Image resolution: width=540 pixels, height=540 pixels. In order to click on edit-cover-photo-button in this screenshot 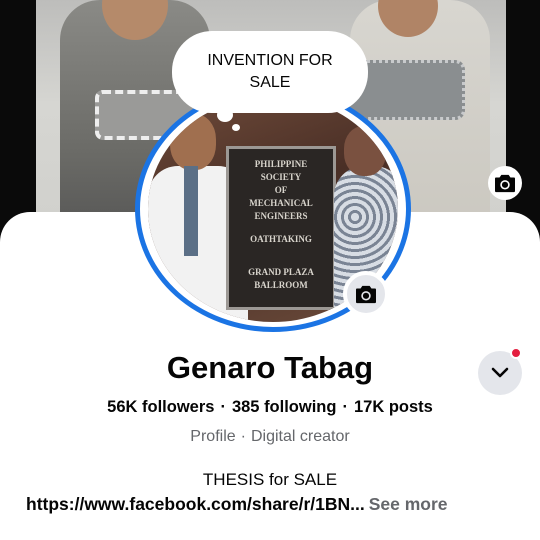, I will do `click(505, 183)`.